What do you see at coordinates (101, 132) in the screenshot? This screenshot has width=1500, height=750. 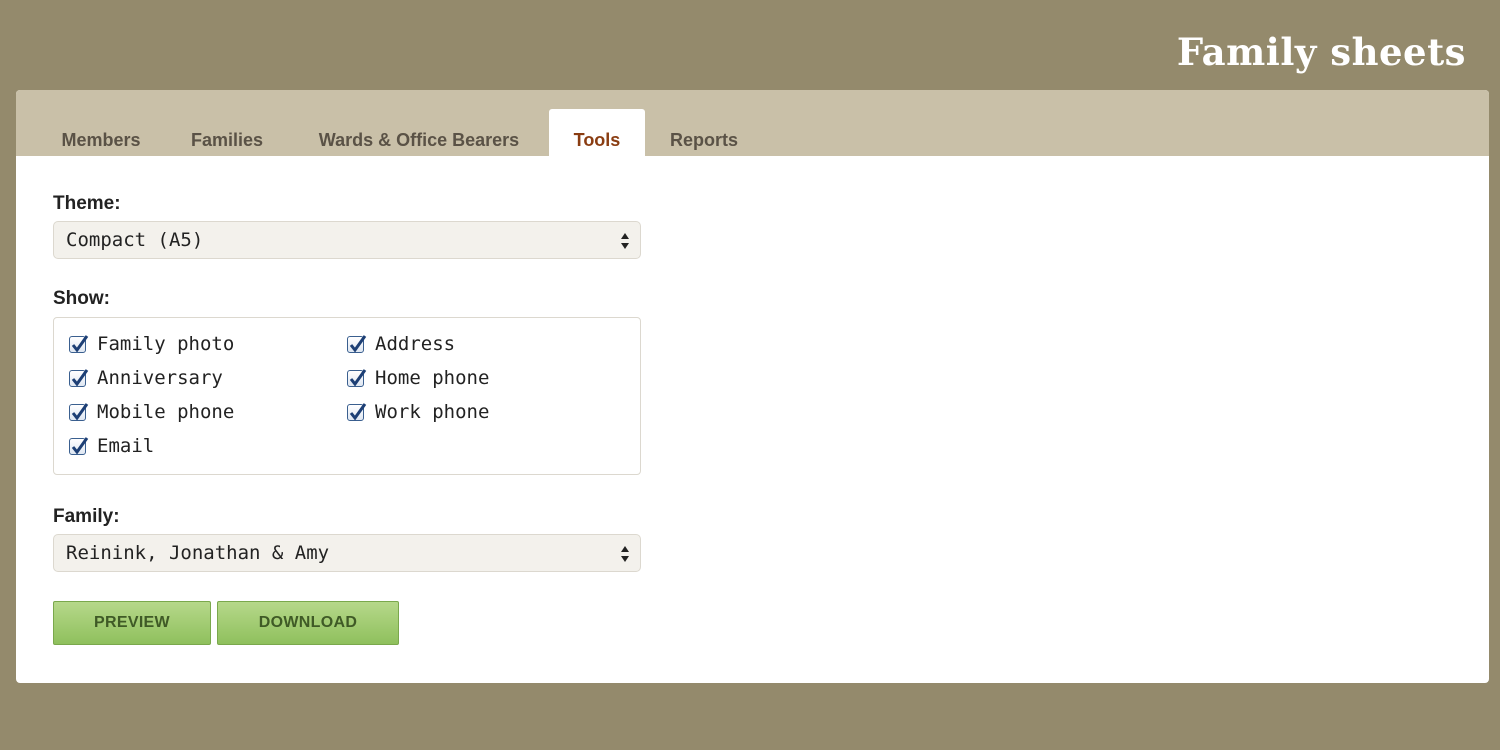 I see `tab-members: Members` at bounding box center [101, 132].